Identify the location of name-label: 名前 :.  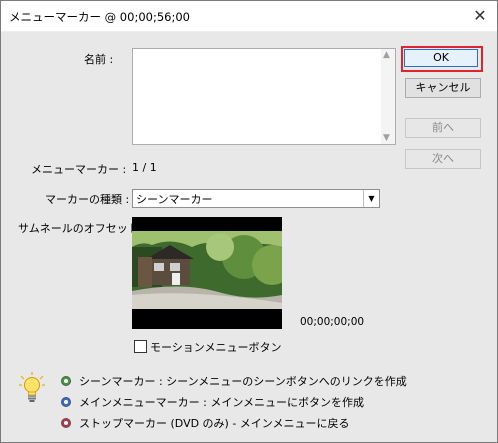
(99, 59).